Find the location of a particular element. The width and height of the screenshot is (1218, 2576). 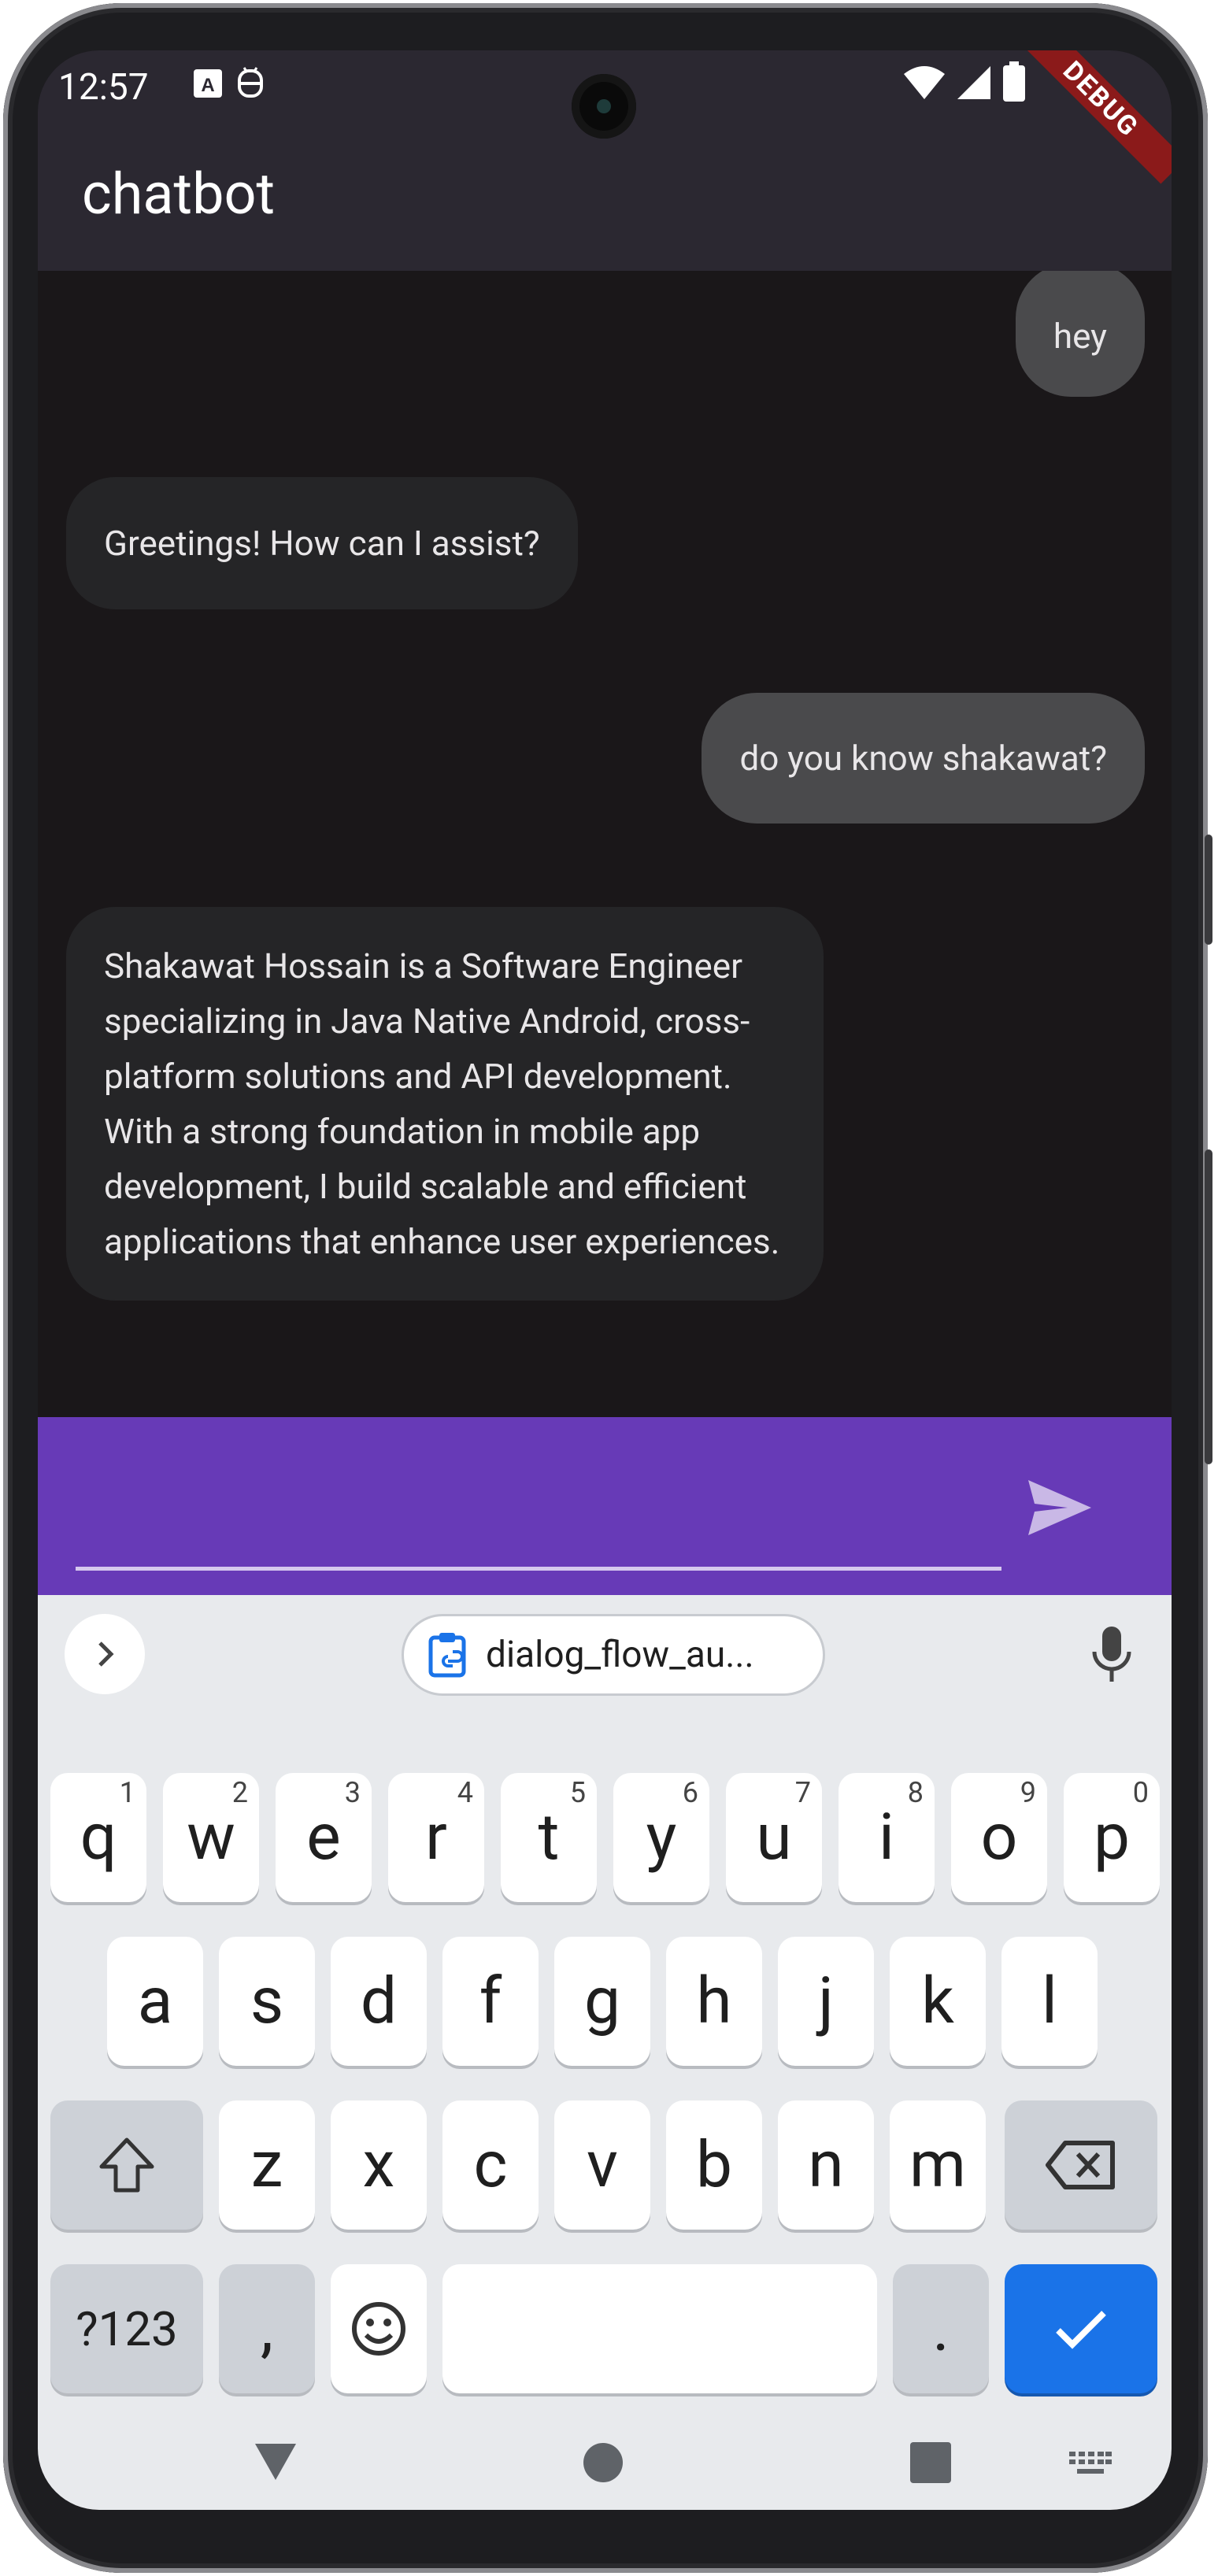

key-w: w2 is located at coordinates (211, 1837).